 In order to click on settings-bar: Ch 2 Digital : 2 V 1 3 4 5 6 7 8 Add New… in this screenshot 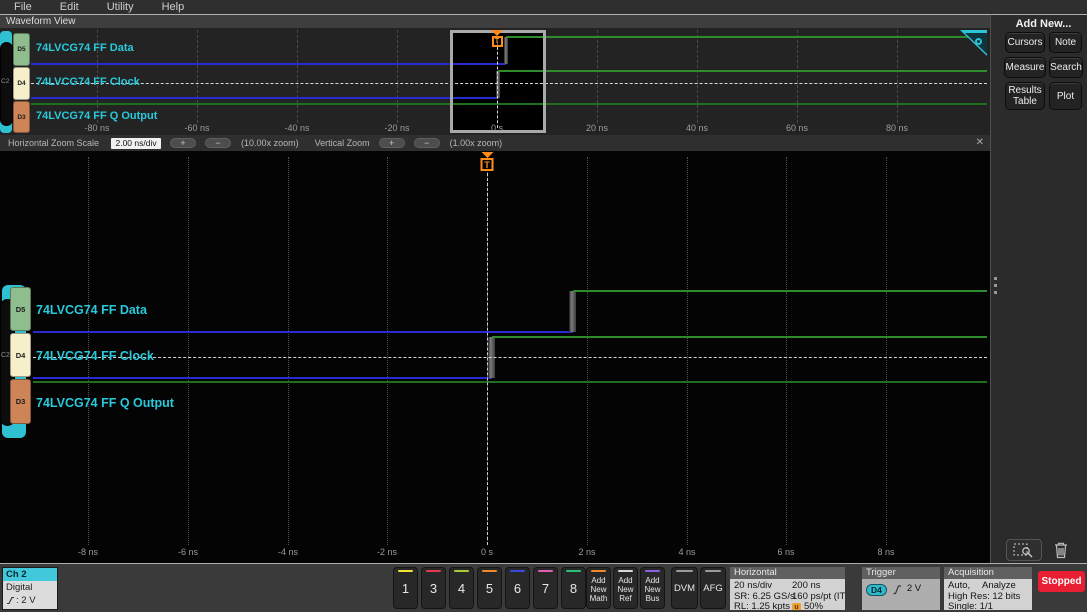, I will do `click(543, 587)`.